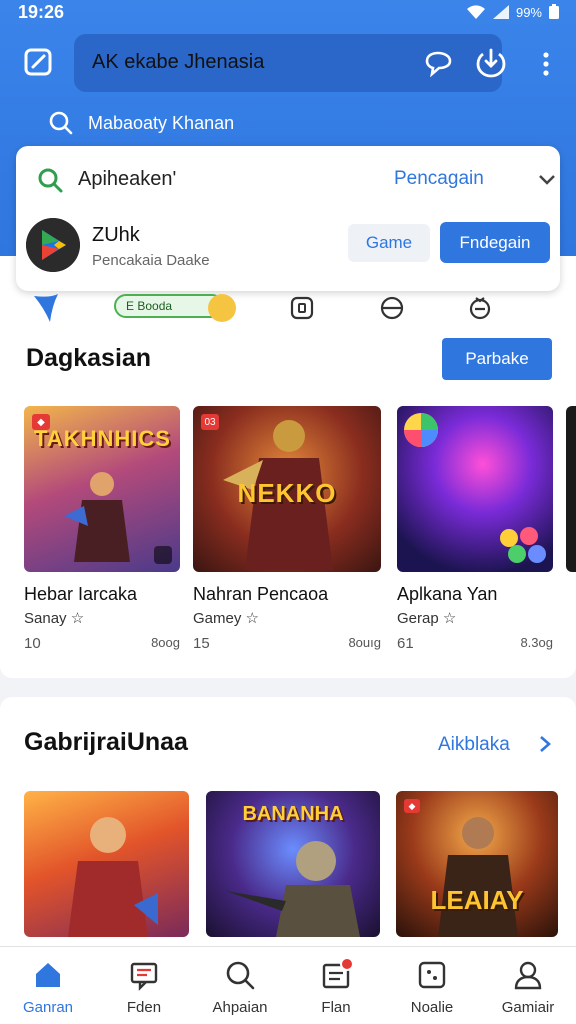  What do you see at coordinates (536, 642) in the screenshot?
I see `game-size: 8.3og` at bounding box center [536, 642].